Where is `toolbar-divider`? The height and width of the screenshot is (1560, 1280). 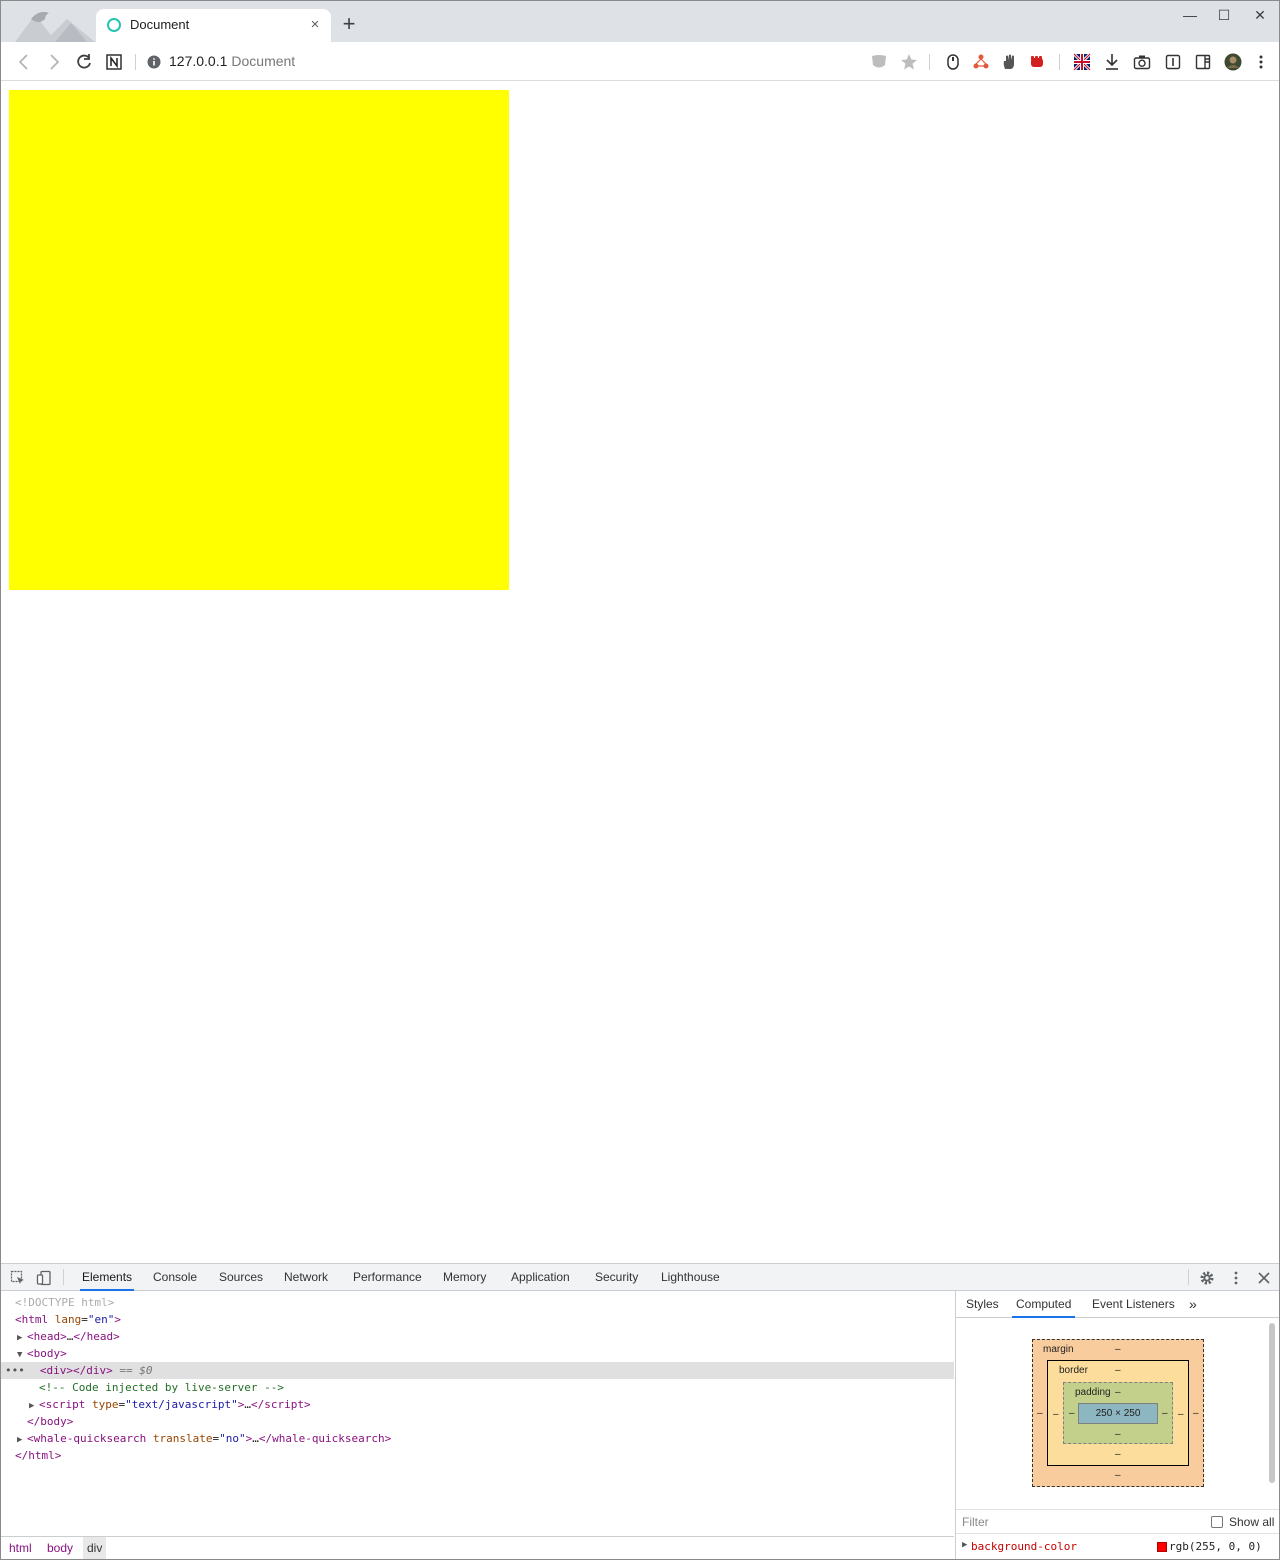 toolbar-divider is located at coordinates (1059, 62).